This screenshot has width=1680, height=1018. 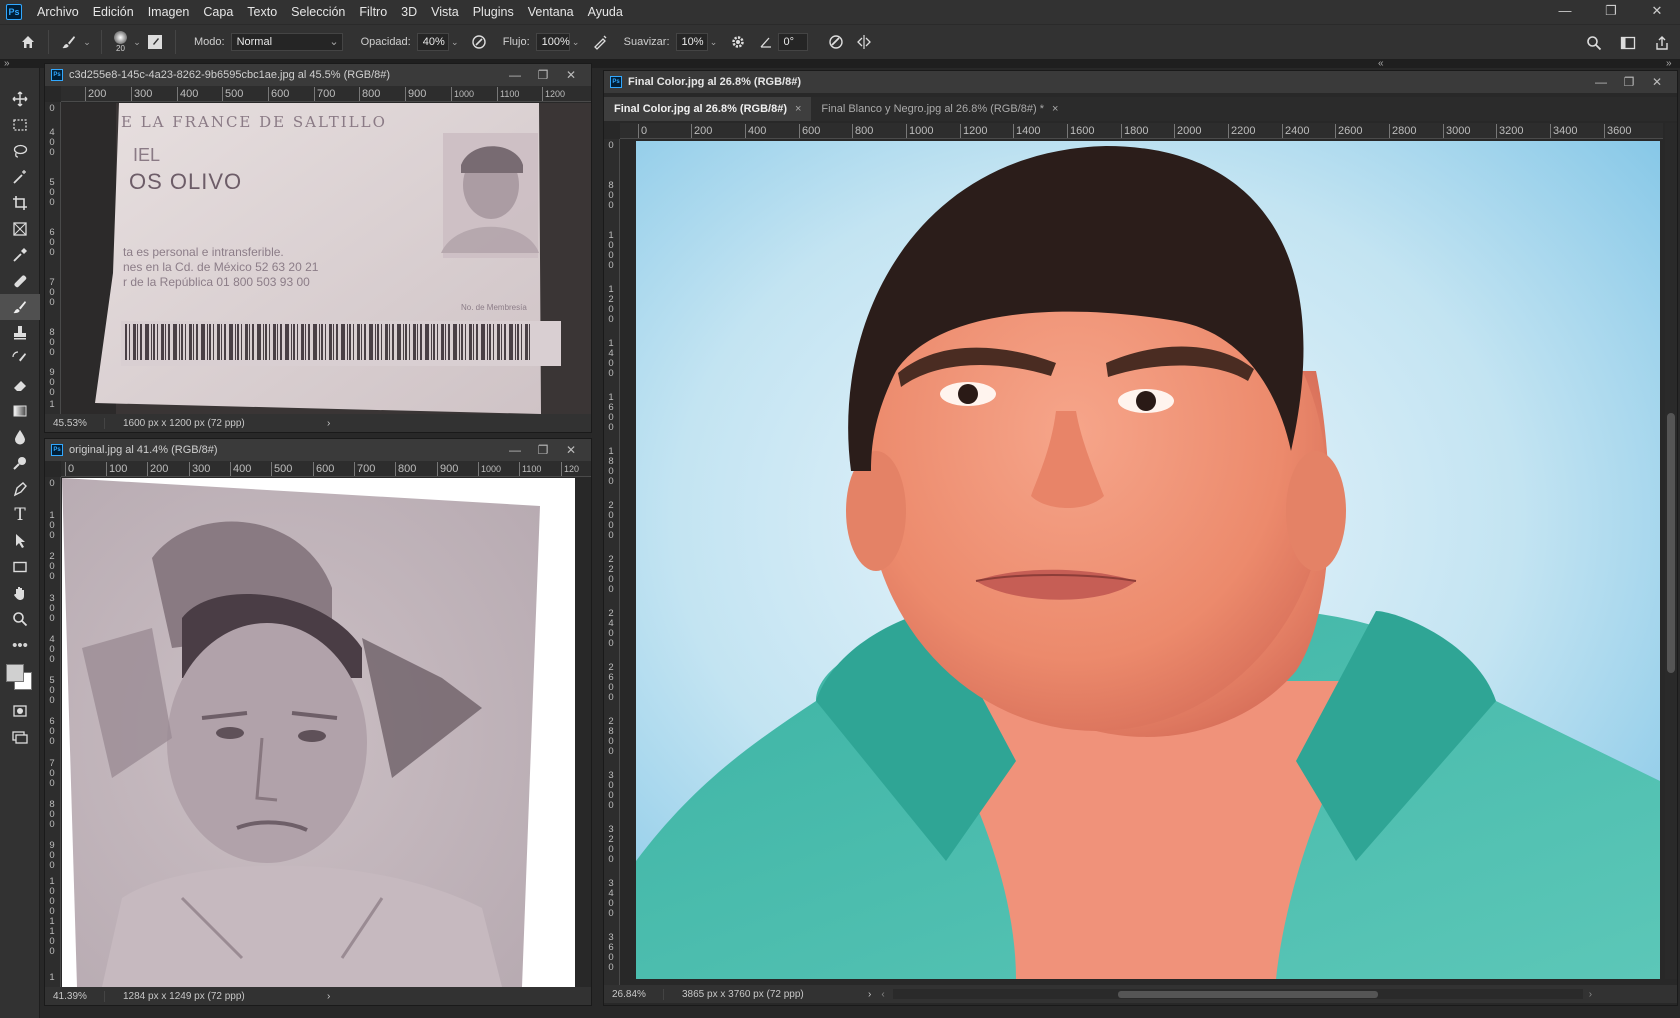 What do you see at coordinates (20, 645) in the screenshot?
I see `edit-toolbar-icon: •••` at bounding box center [20, 645].